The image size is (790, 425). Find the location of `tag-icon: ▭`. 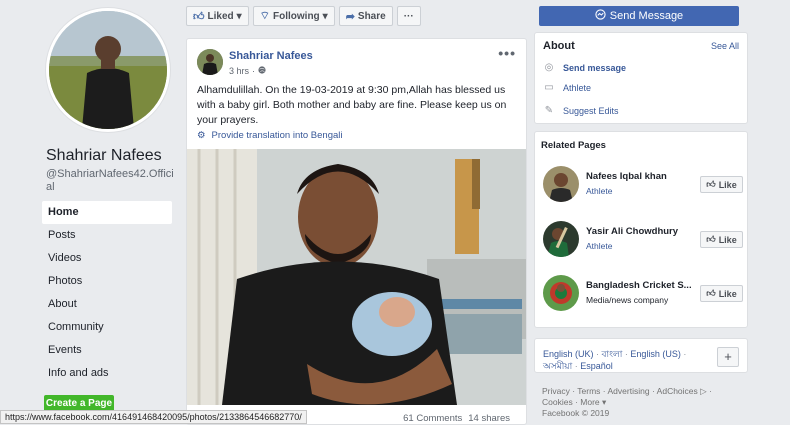

tag-icon: ▭ is located at coordinates (549, 87).